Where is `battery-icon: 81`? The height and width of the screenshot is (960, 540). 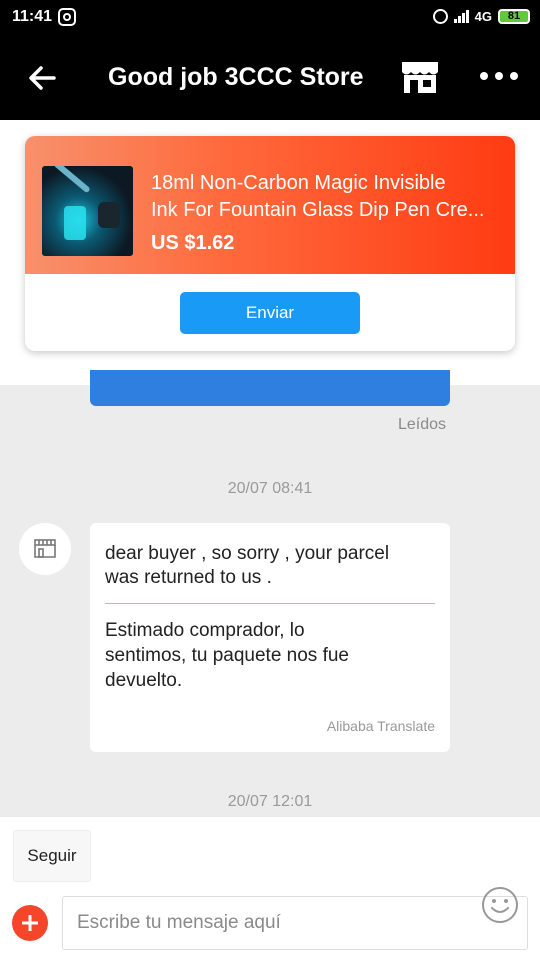
battery-icon: 81 is located at coordinates (514, 16).